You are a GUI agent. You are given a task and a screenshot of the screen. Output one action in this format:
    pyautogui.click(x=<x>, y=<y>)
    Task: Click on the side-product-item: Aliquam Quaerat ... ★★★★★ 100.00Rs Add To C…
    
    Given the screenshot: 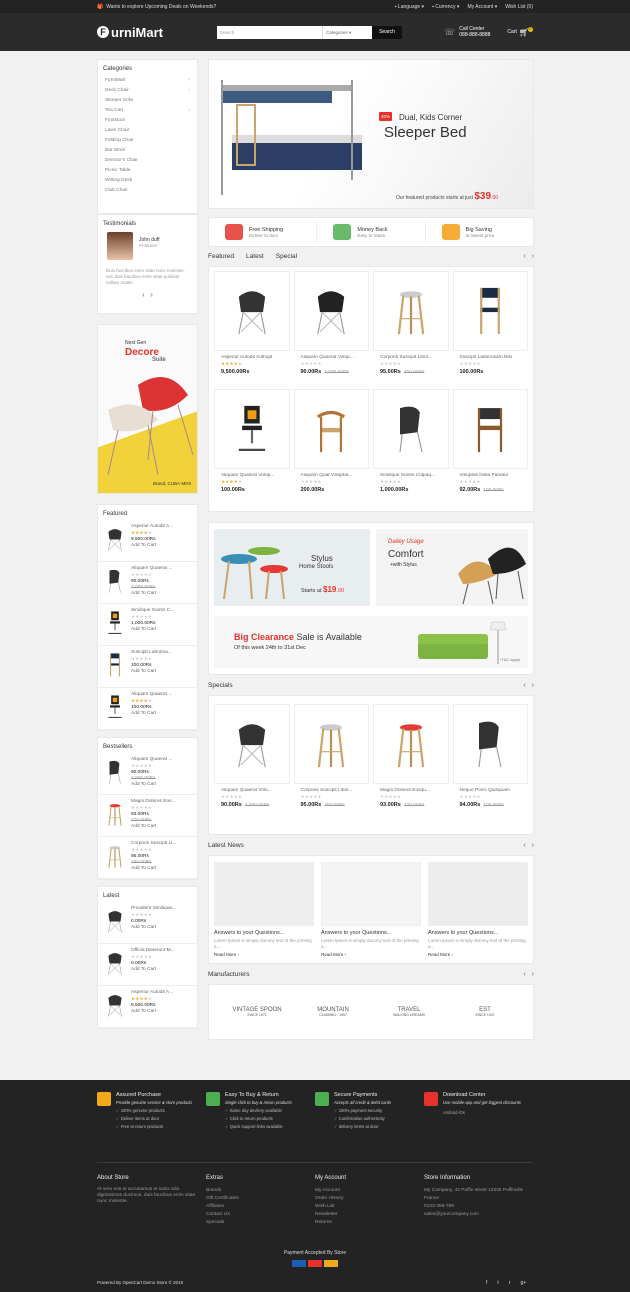 What is the action you would take?
    pyautogui.click(x=147, y=709)
    